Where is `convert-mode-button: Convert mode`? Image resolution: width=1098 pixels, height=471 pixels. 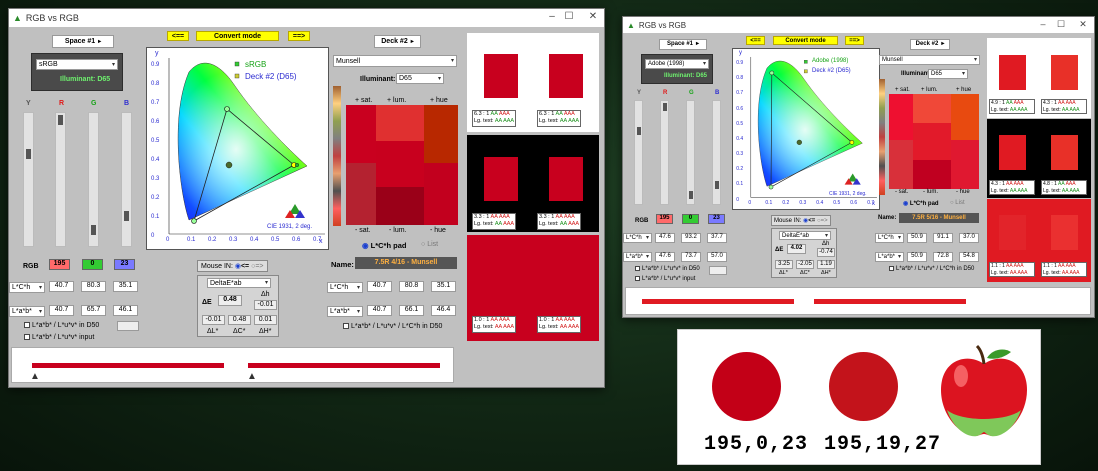
convert-mode-button: Convert mode is located at coordinates (805, 40).